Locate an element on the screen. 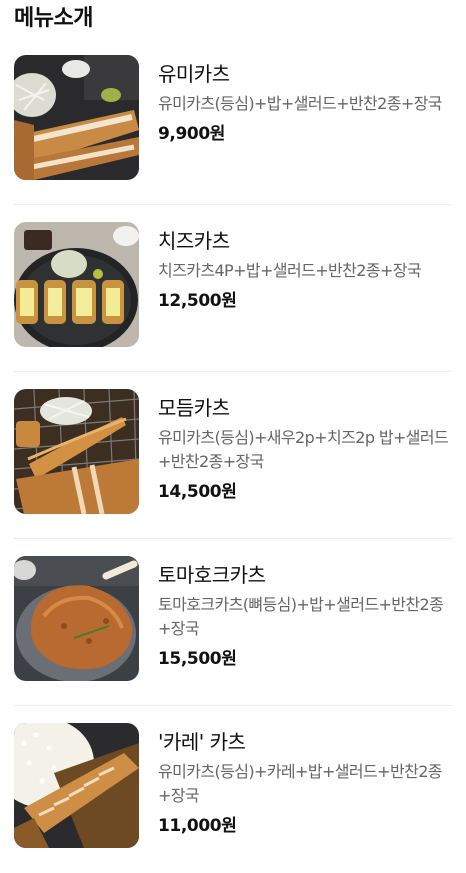 The width and height of the screenshot is (466, 873). menu-item-price: 11,000원 is located at coordinates (197, 826).